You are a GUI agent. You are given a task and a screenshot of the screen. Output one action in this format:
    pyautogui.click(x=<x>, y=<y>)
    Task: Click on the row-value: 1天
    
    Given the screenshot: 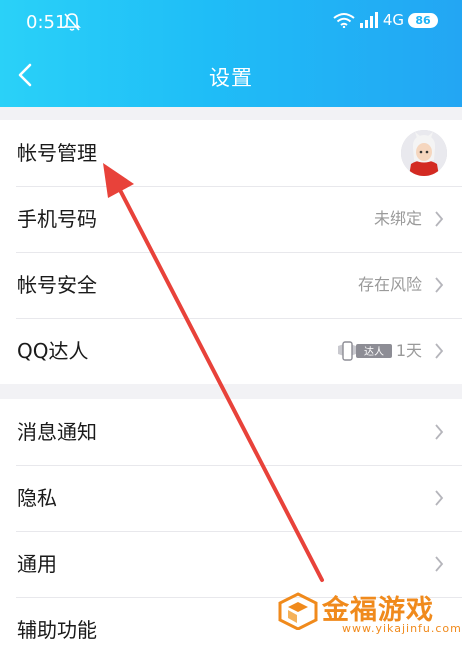 What is the action you would take?
    pyautogui.click(x=408, y=350)
    